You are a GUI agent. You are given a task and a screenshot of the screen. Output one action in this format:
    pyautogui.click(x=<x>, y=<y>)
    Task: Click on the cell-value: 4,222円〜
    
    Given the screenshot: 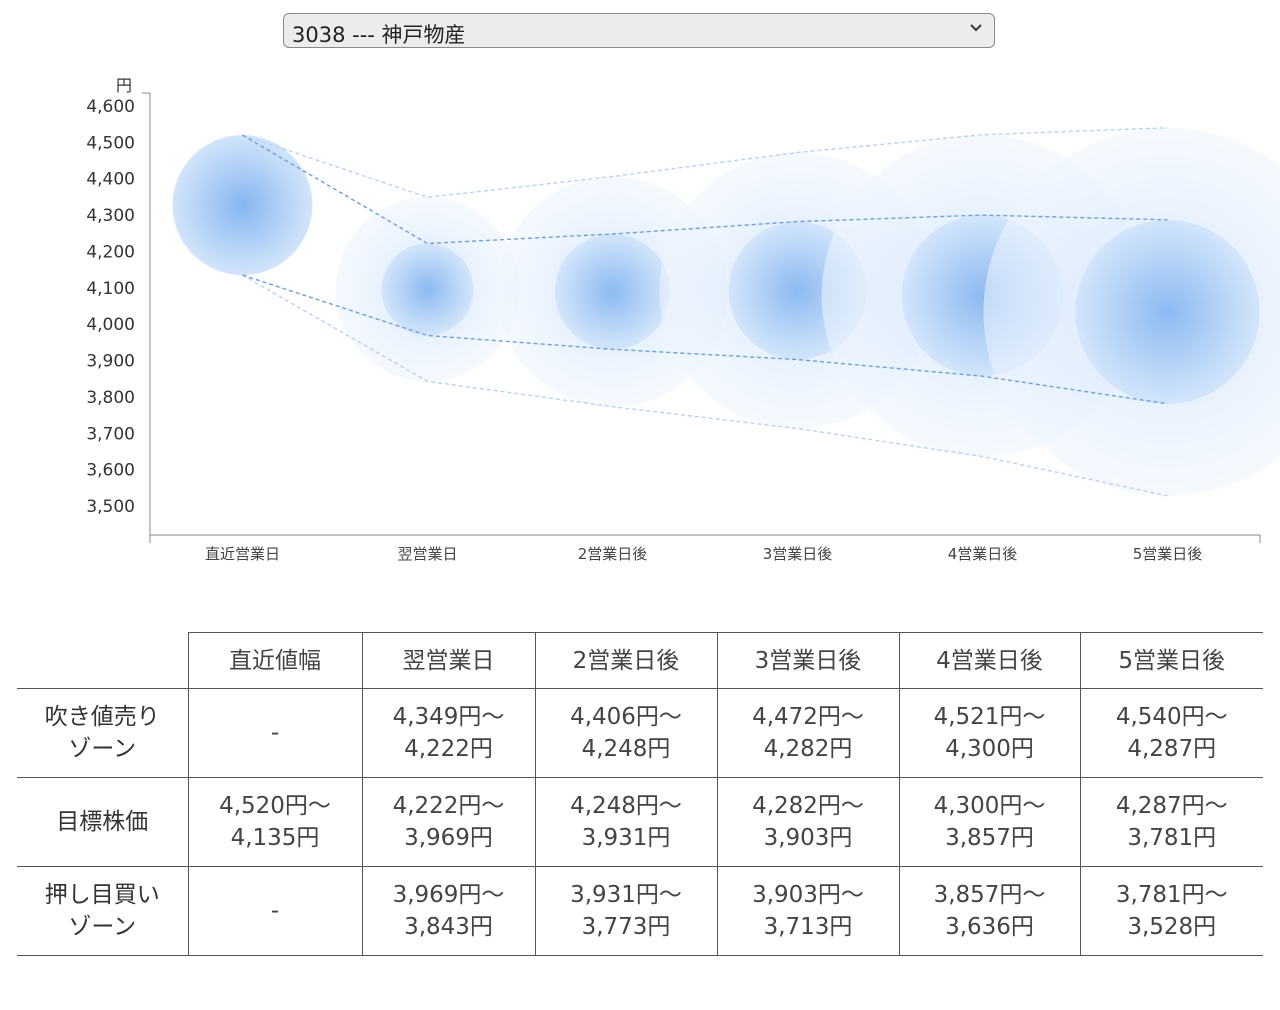 What is the action you would take?
    pyautogui.click(x=448, y=806)
    